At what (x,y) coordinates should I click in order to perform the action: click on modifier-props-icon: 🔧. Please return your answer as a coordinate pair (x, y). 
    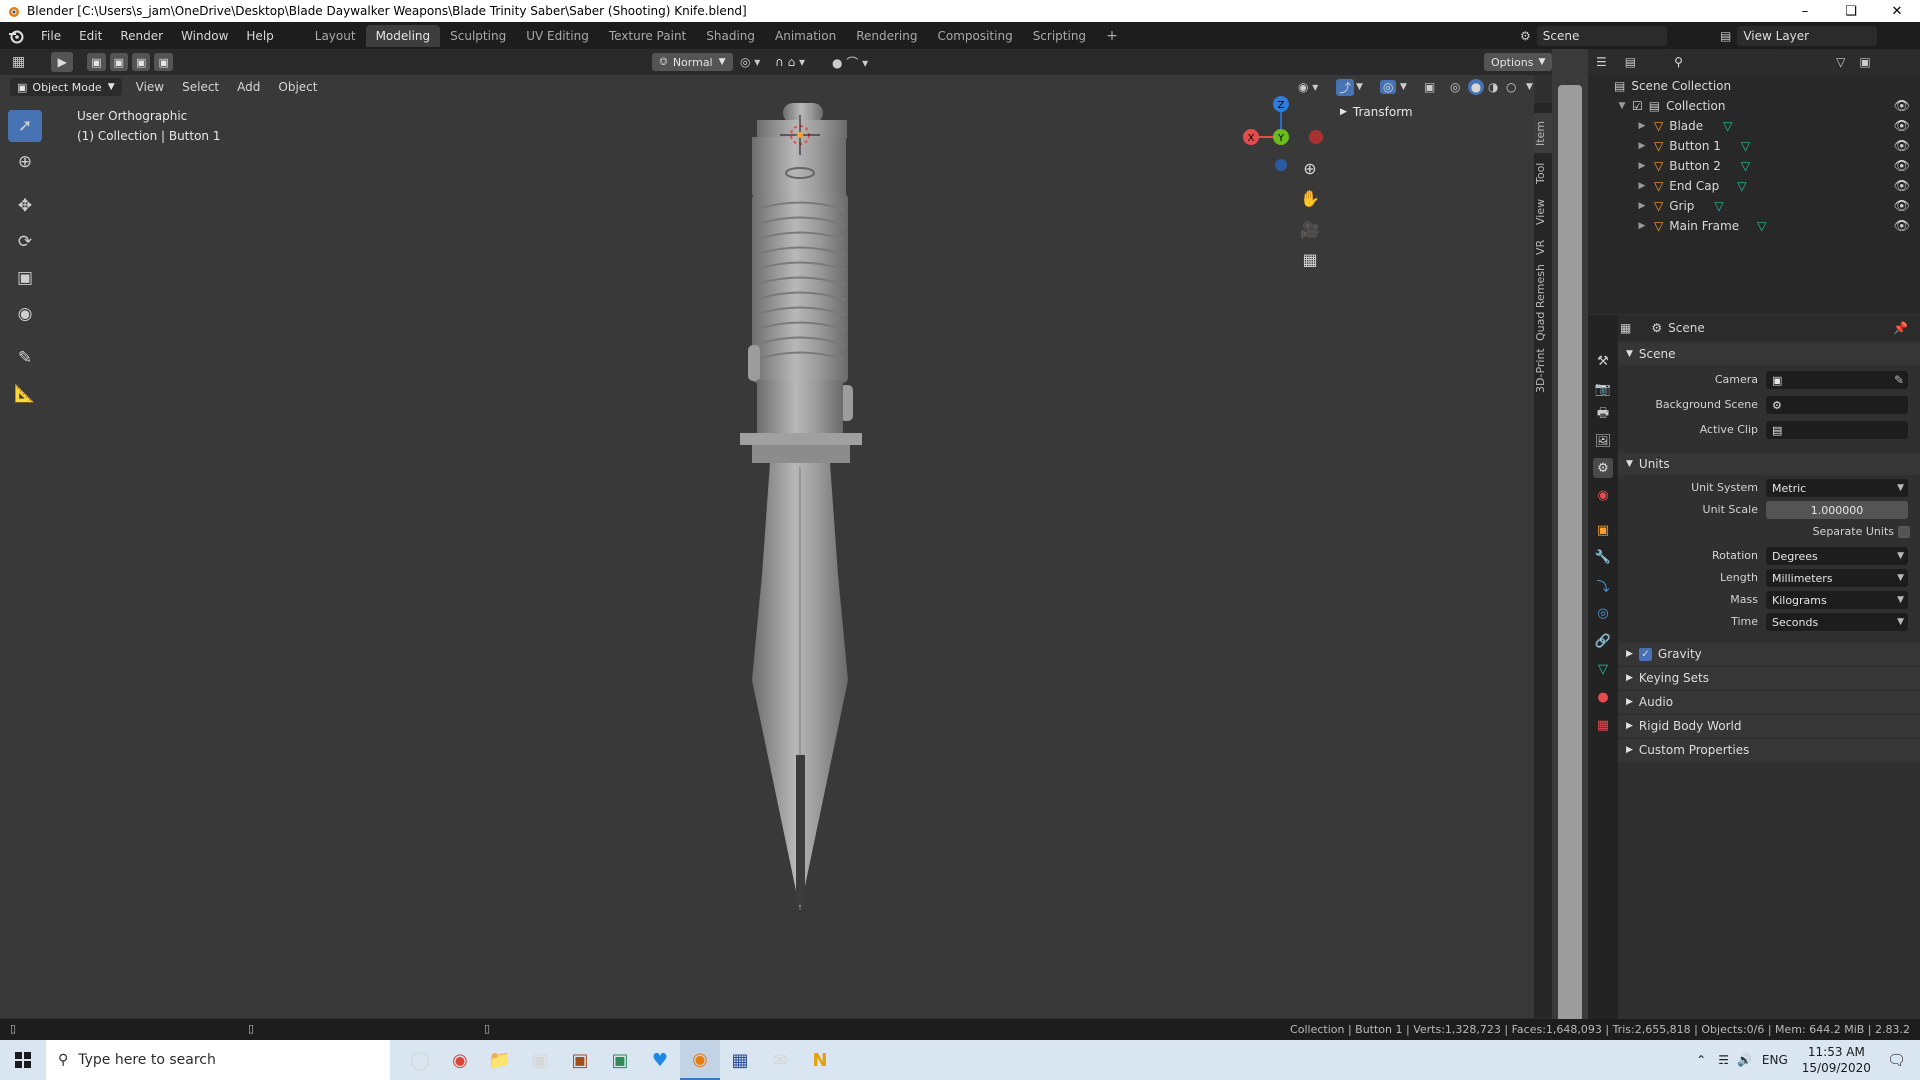
    Looking at the image, I should click on (1603, 557).